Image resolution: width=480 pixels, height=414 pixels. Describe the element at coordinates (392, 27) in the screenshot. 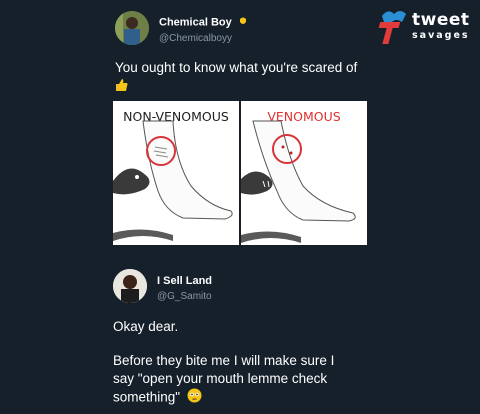

I see `logo-mark-icon` at that location.